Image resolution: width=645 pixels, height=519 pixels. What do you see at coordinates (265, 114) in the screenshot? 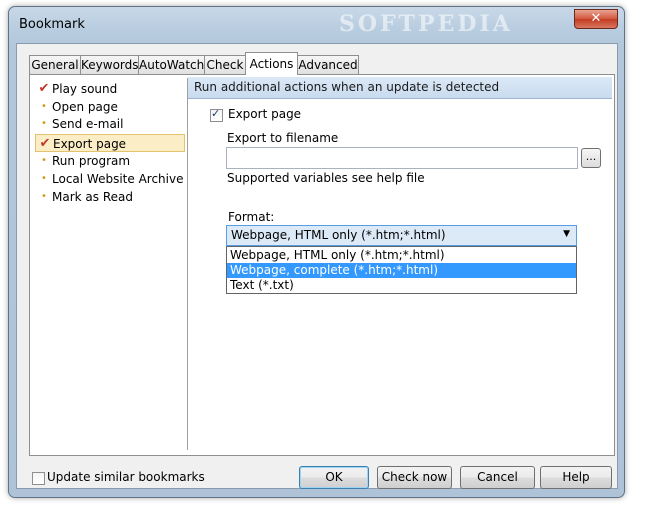
I see `export-page-label: Export page` at bounding box center [265, 114].